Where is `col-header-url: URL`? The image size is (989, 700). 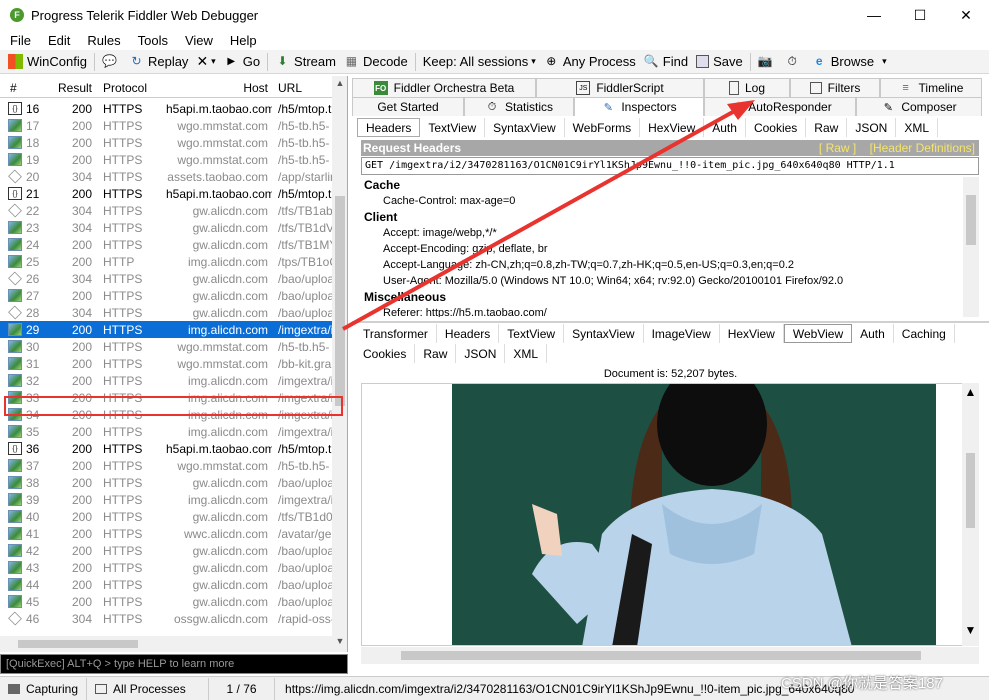 col-header-url: URL is located at coordinates (302, 88).